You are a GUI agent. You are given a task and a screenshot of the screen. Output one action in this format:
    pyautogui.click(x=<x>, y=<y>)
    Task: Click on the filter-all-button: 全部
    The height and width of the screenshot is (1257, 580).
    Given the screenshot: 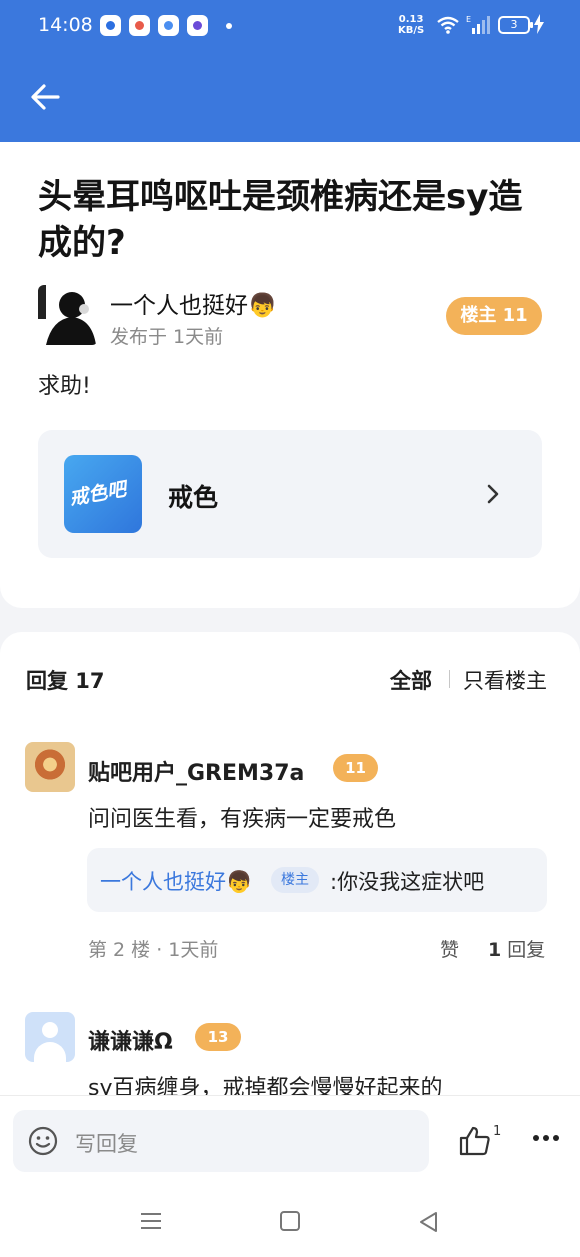 What is the action you would take?
    pyautogui.click(x=411, y=680)
    